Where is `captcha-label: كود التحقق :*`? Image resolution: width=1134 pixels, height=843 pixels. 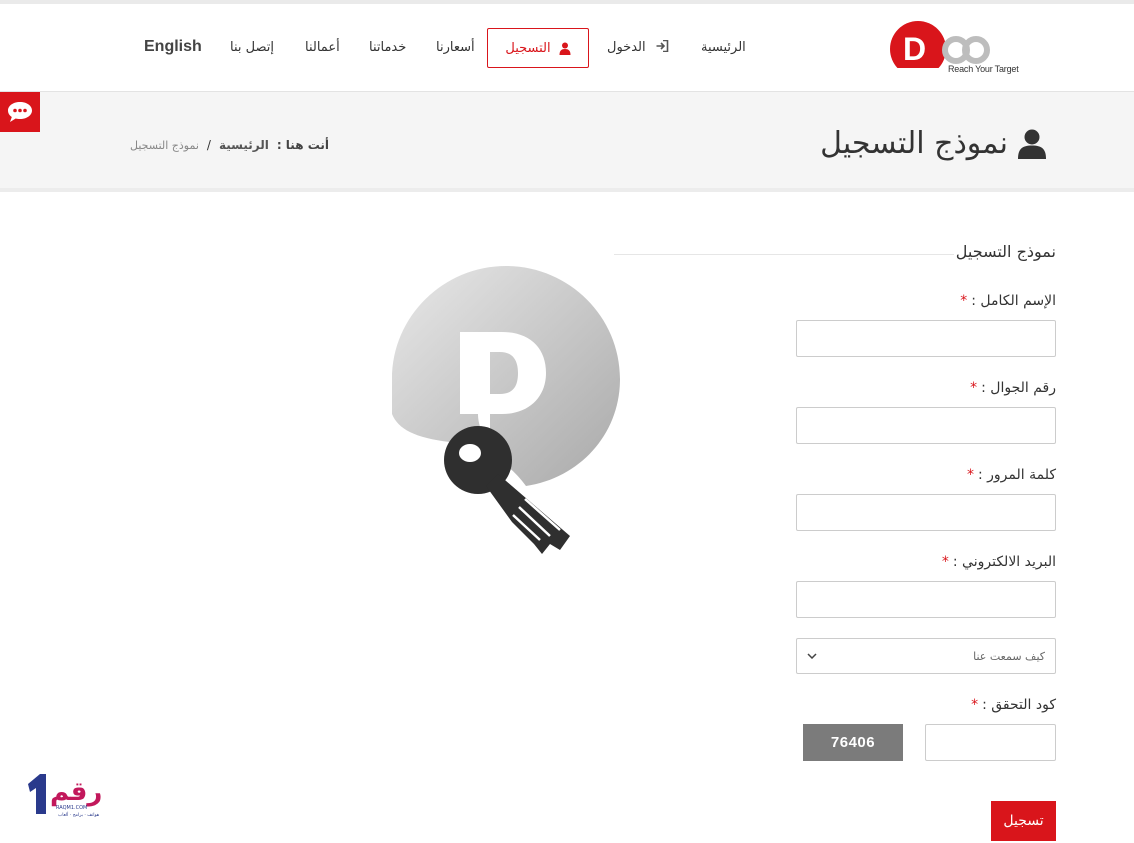 captcha-label: كود التحقق :* is located at coordinates (1013, 705).